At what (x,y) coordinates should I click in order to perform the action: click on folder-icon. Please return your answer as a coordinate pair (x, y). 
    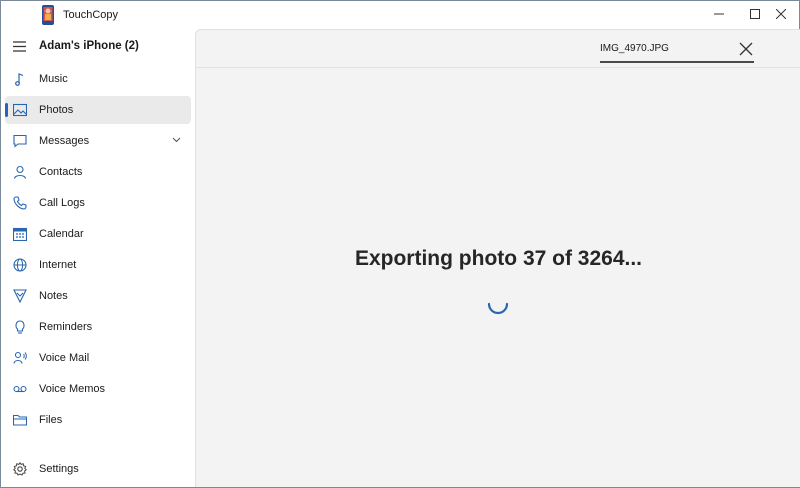
    Looking at the image, I should click on (20, 420).